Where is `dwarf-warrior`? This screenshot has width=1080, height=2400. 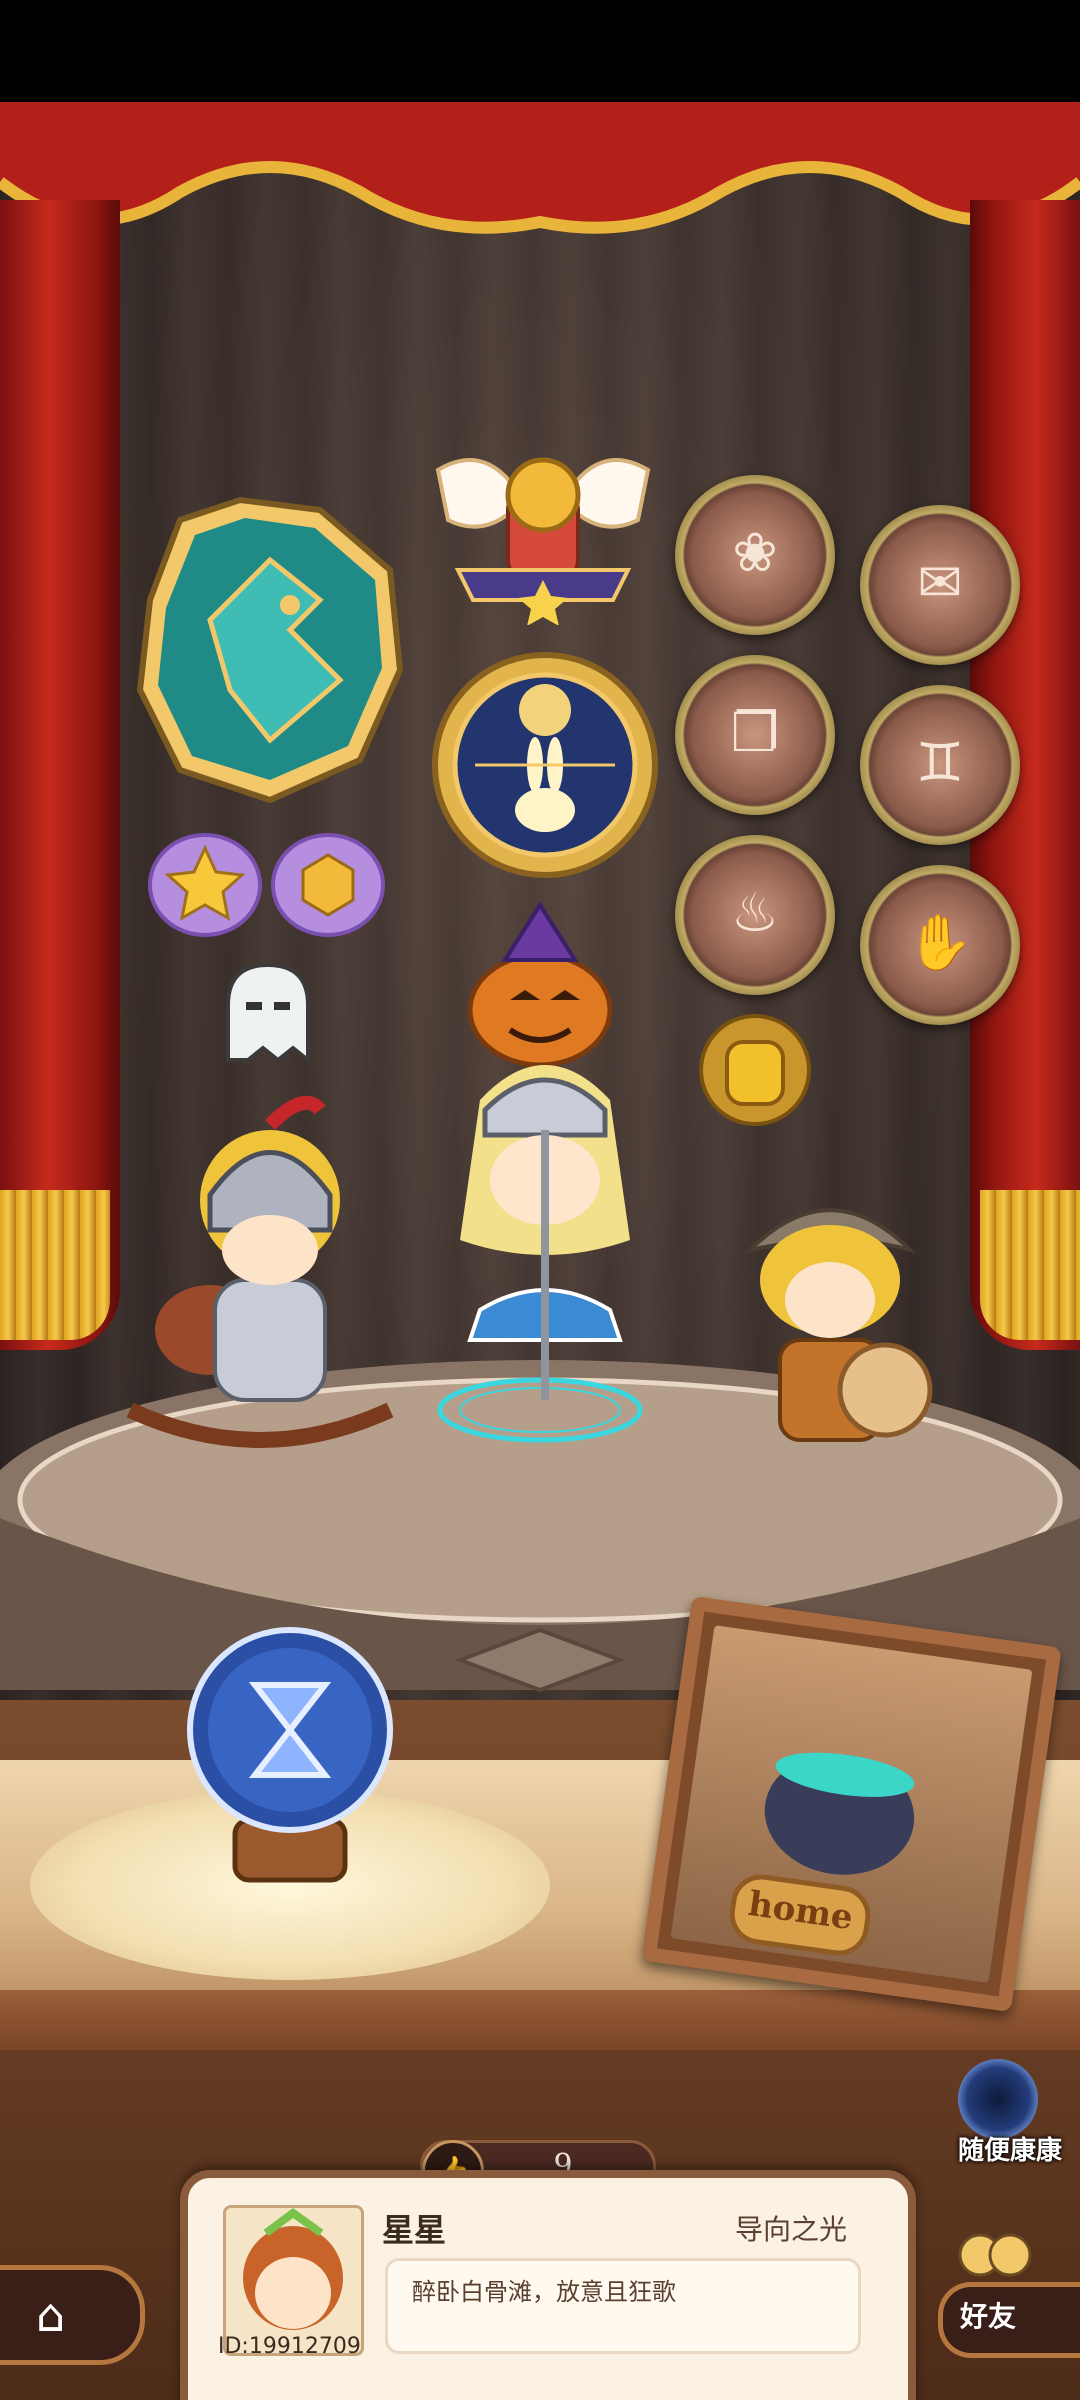
dwarf-warrior is located at coordinates (840, 1305).